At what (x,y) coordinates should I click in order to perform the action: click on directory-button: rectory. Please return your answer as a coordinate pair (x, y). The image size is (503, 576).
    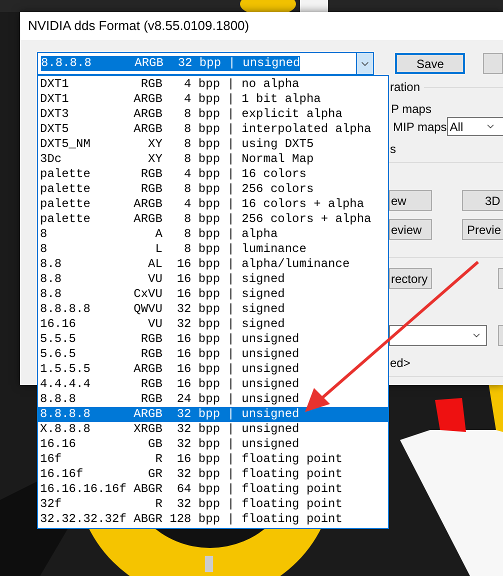
    Looking at the image, I should click on (410, 278).